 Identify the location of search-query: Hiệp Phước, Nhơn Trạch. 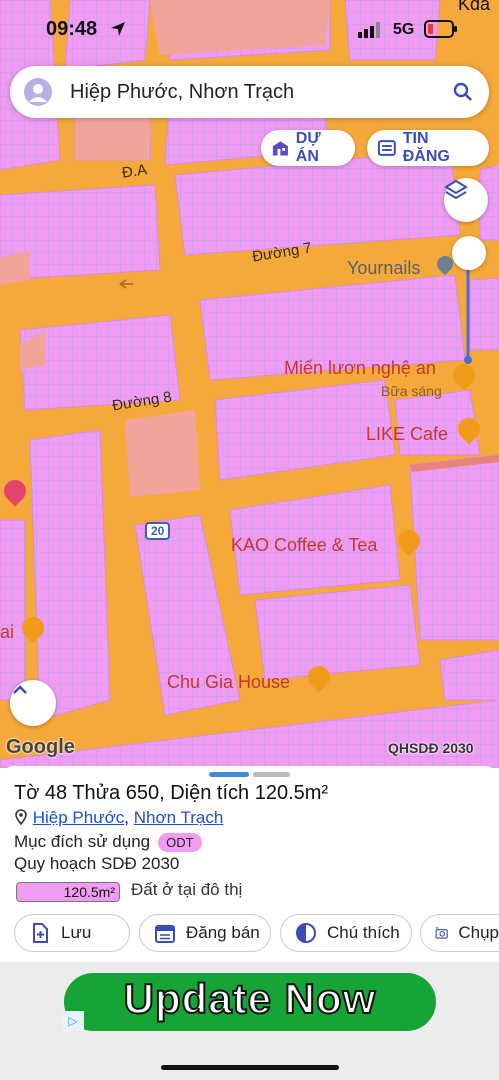
(182, 92).